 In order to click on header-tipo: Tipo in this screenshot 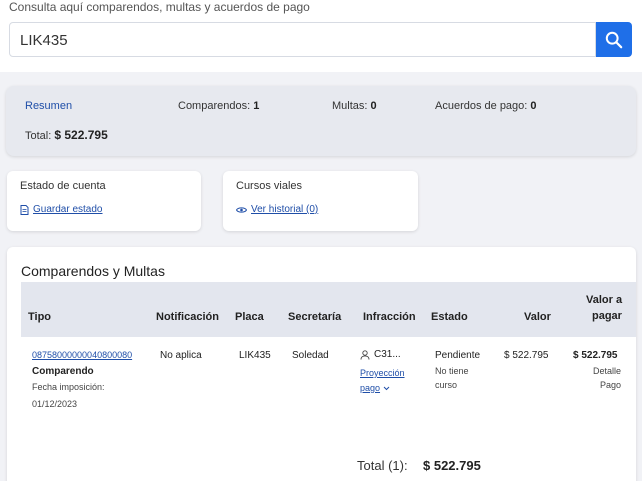, I will do `click(40, 317)`.